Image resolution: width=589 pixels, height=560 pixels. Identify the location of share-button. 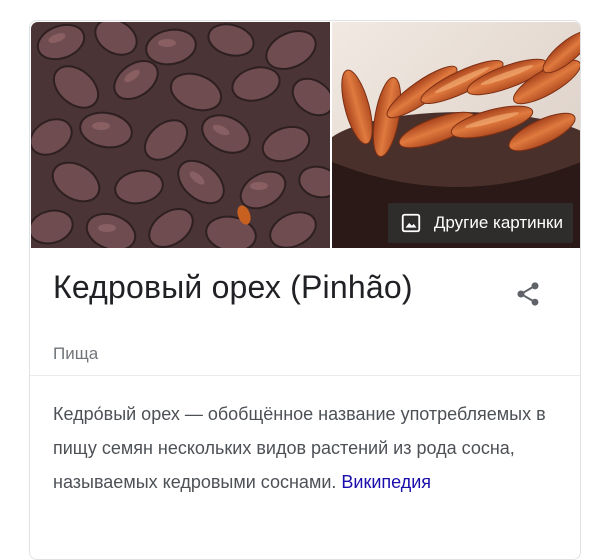
(528, 294).